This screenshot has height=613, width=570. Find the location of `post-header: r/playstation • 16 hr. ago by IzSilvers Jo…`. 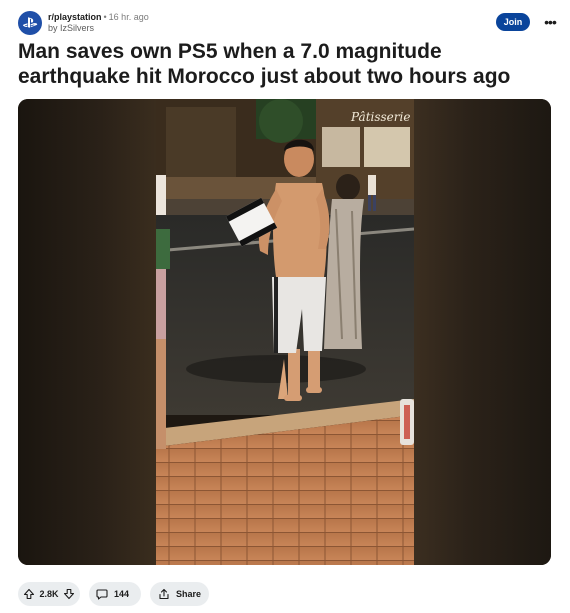

post-header: r/playstation • 16 hr. ago by IzSilvers Jo… is located at coordinates (287, 23).